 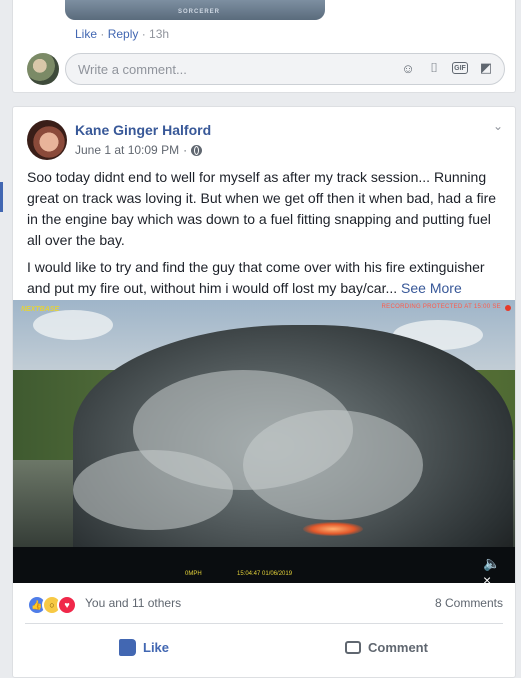 I want to click on chevron-down-icon: ⌄, so click(x=498, y=126).